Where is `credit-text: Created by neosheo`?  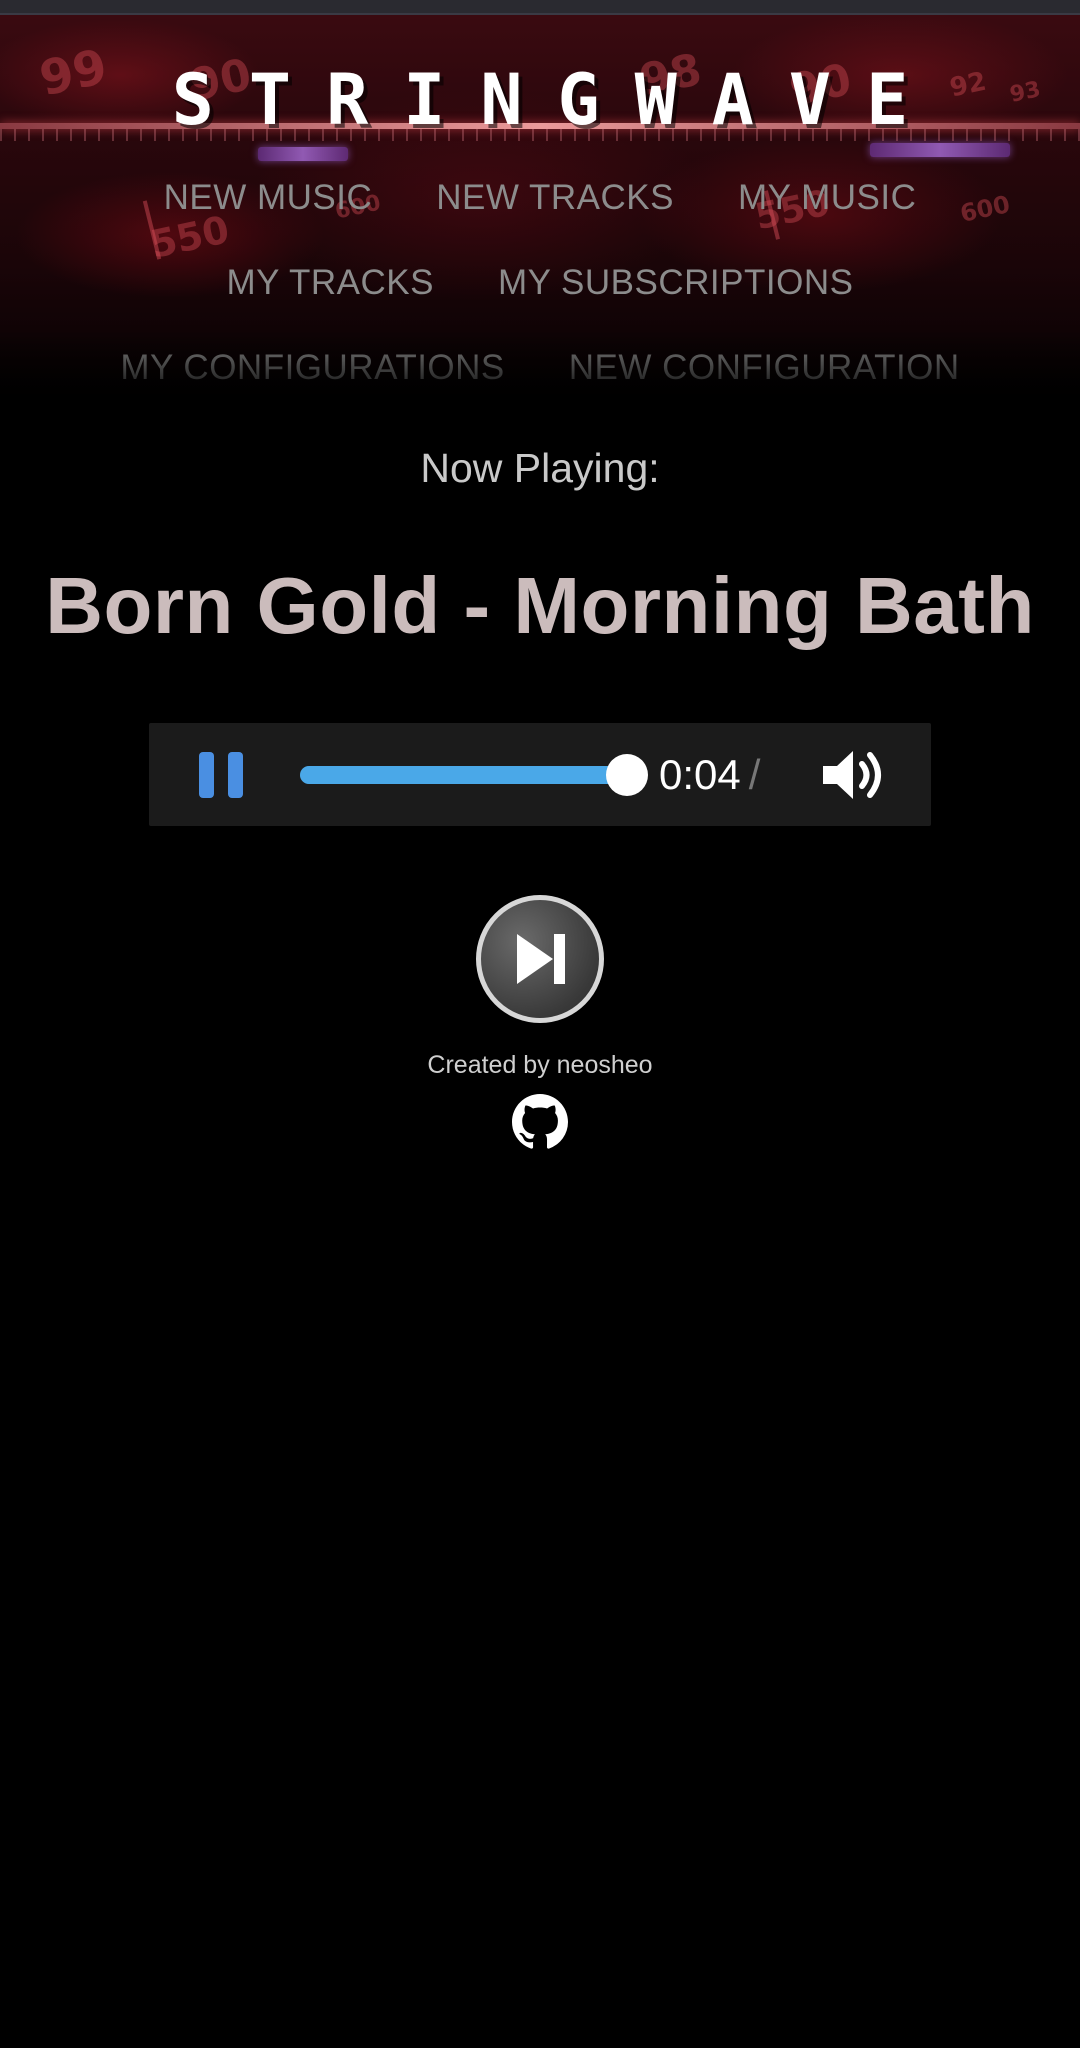
credit-text: Created by neosheo is located at coordinates (540, 1065).